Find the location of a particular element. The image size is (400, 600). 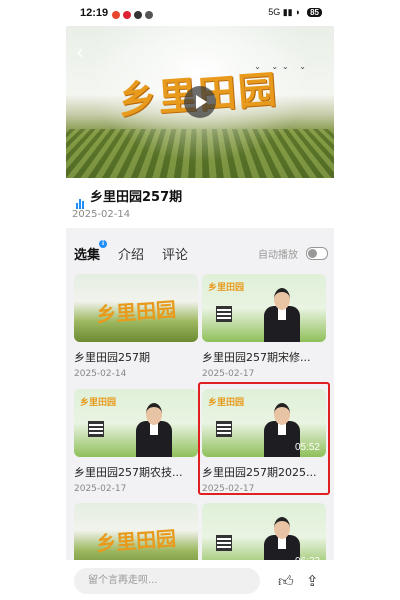

back-arrow-icon: ‹ is located at coordinates (80, 52).